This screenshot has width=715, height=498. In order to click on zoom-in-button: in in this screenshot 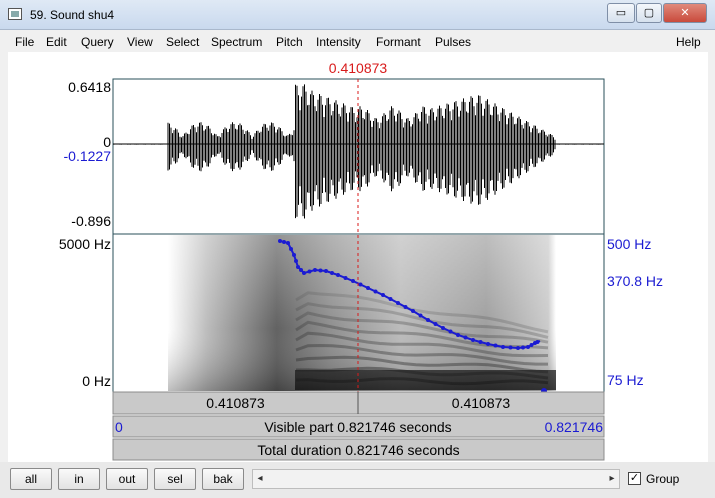, I will do `click(79, 479)`.